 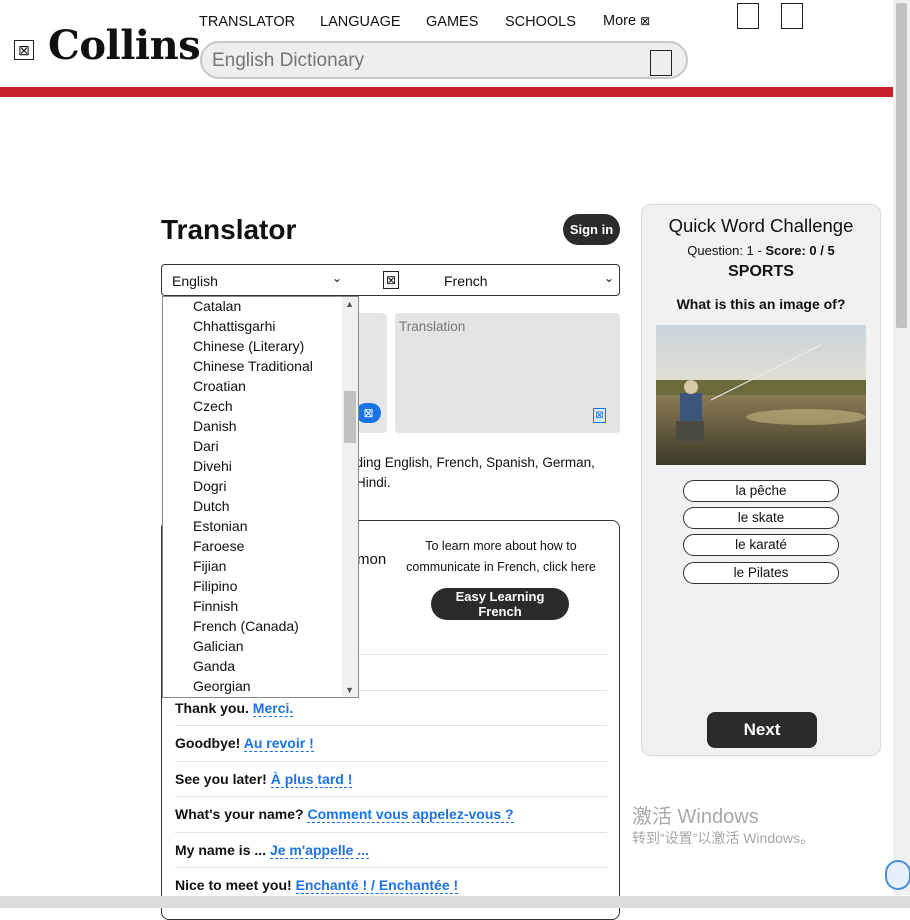 What do you see at coordinates (452, 22) in the screenshot?
I see `nav-games: GAMES` at bounding box center [452, 22].